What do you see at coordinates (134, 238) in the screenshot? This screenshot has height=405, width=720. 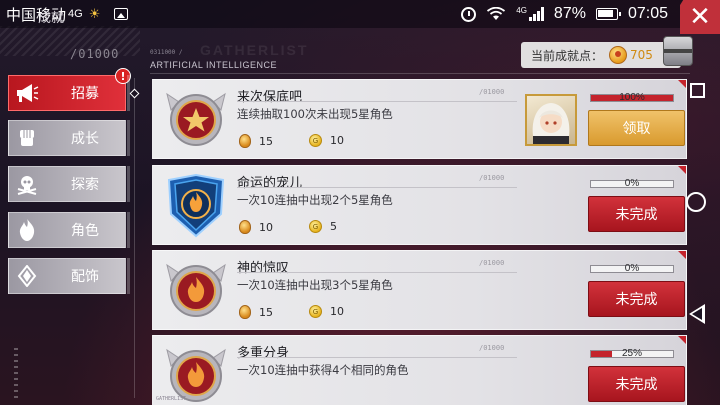 I see `sidebar-divider` at bounding box center [134, 238].